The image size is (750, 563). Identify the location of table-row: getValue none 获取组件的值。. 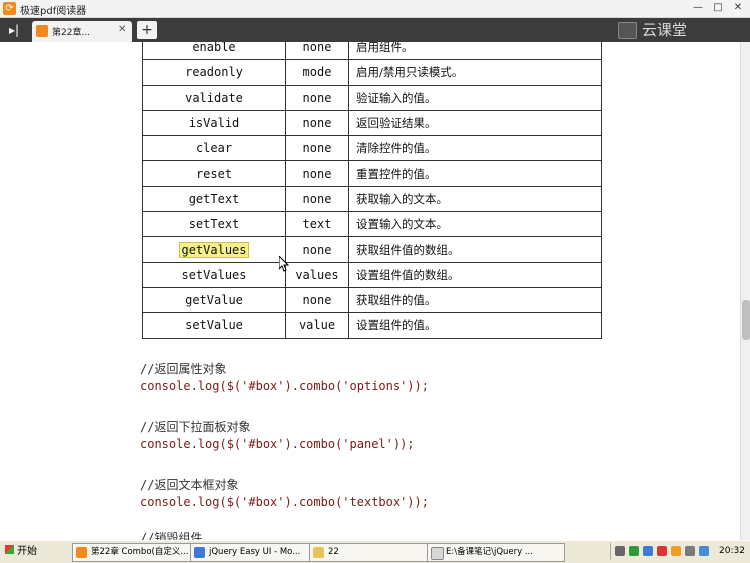
(372, 300).